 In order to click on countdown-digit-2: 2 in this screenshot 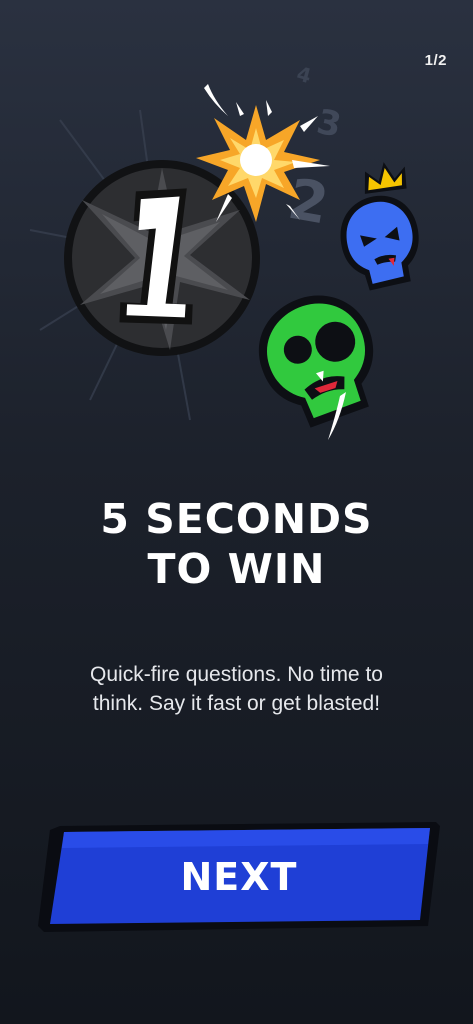, I will do `click(308, 202)`.